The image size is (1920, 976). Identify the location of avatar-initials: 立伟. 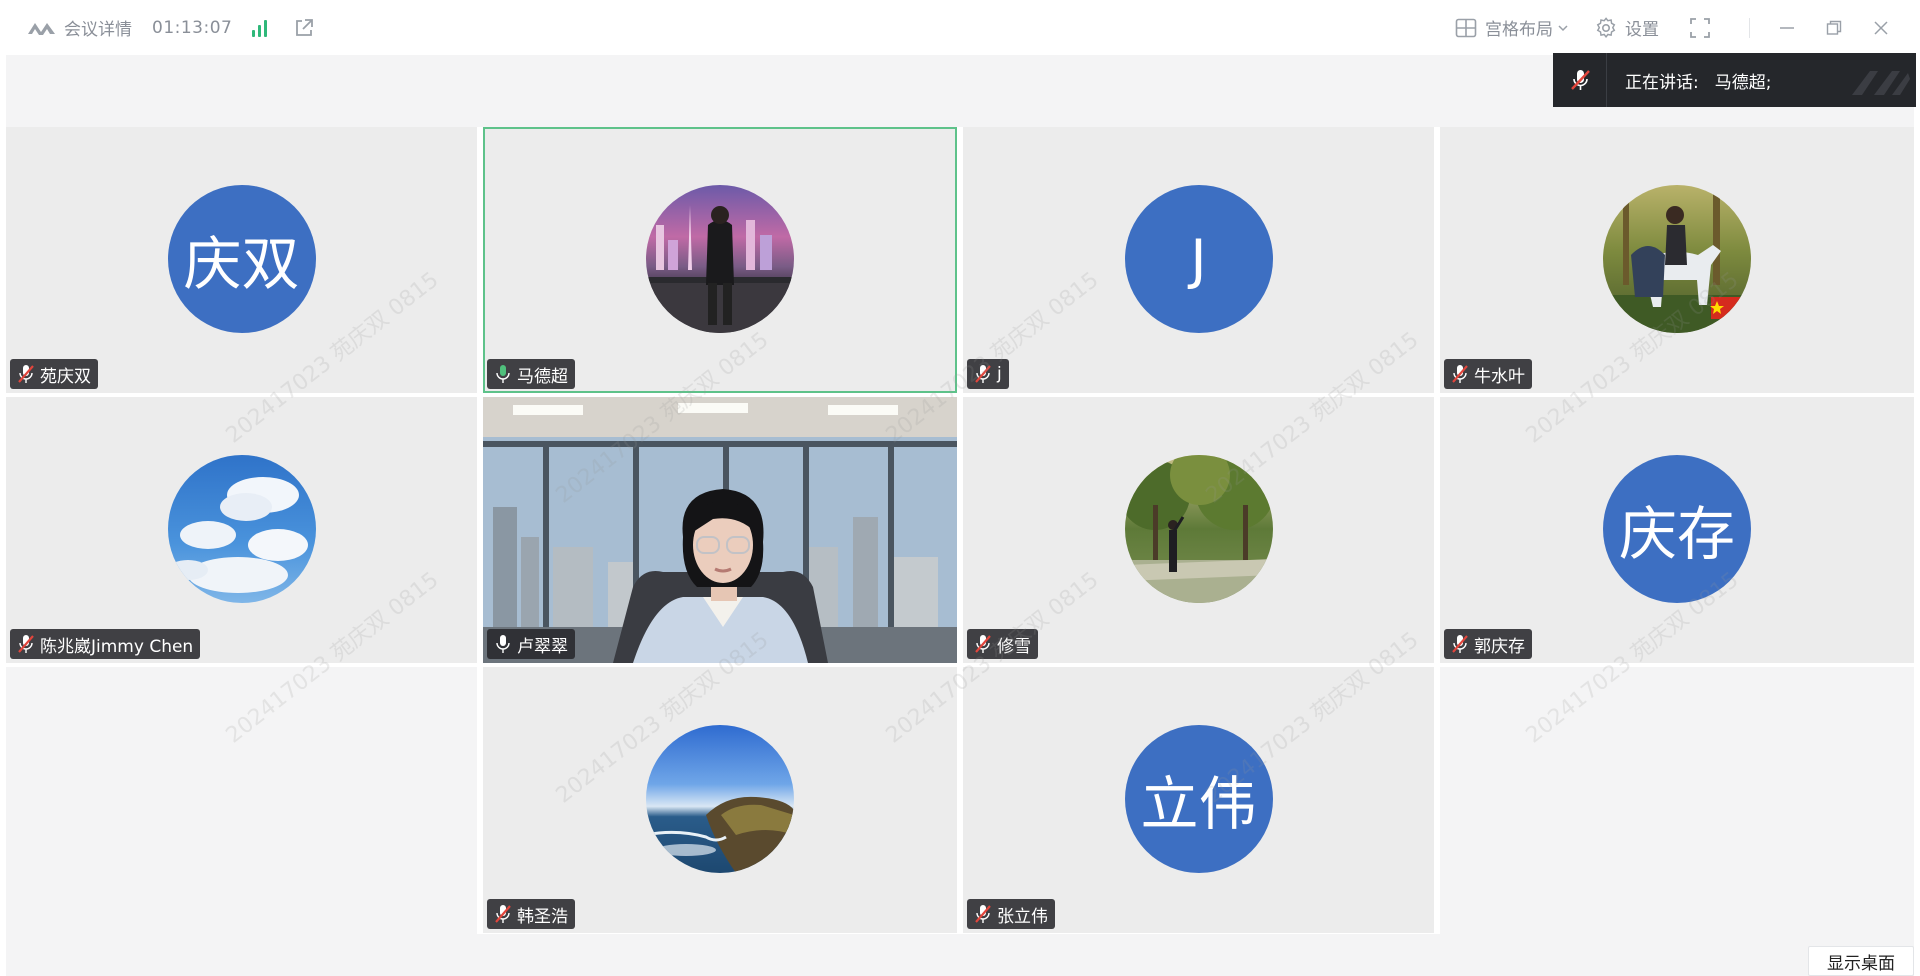
(1198, 804).